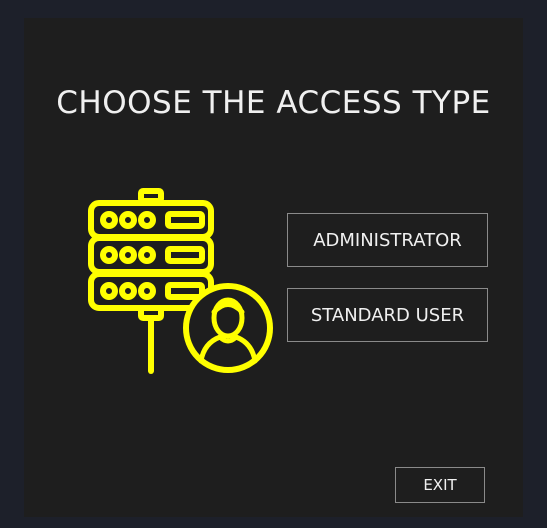 The width and height of the screenshot is (547, 528). I want to click on administrator-button: ADMINISTRATOR, so click(387, 240).